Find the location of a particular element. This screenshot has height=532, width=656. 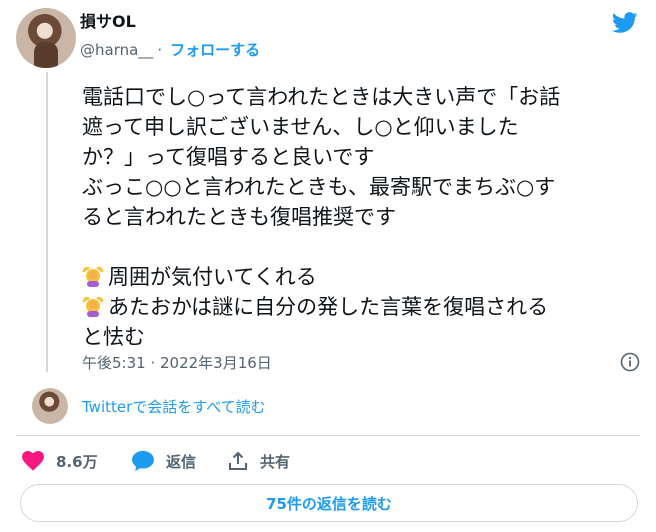

like-button: 8.6万 is located at coordinates (60, 461).